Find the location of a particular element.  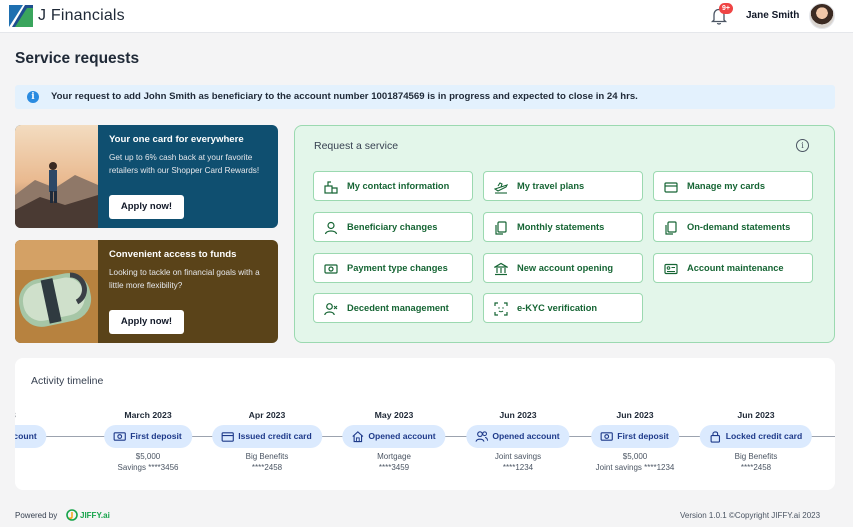

person-remove-icon is located at coordinates (331, 309).